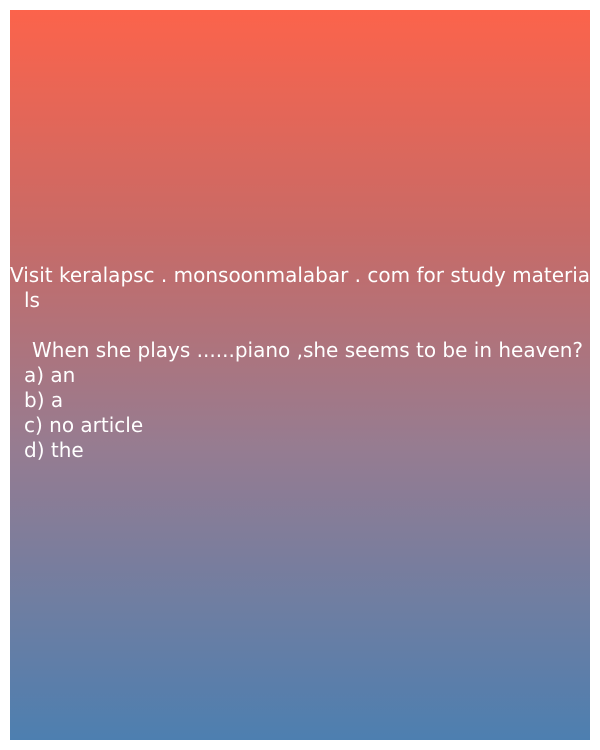 The height and width of the screenshot is (750, 600). What do you see at coordinates (300, 400) in the screenshot?
I see `option-b: b) a` at bounding box center [300, 400].